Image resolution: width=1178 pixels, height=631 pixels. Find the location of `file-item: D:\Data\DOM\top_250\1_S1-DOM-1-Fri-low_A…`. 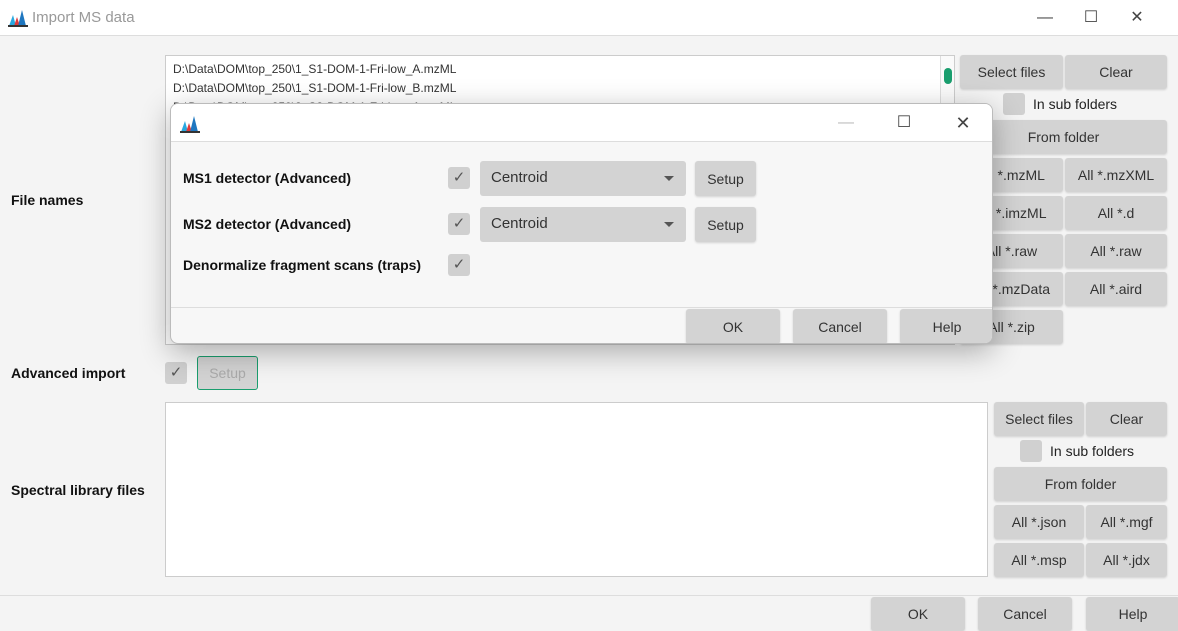

file-item: D:\Data\DOM\top_250\1_S1-DOM-1-Fri-low_A… is located at coordinates (560, 69).